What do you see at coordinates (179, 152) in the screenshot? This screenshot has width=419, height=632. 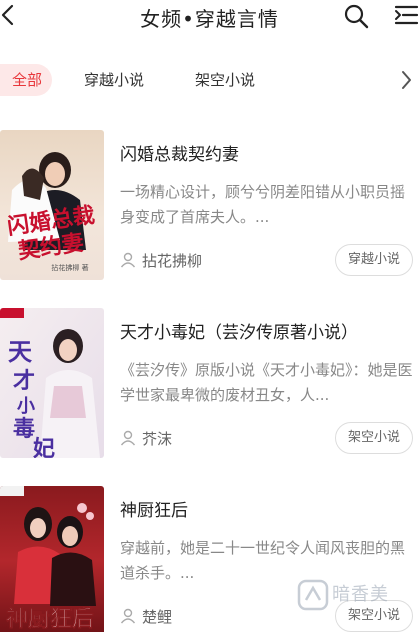 I see `book-title: 闪婚总裁契约妻` at bounding box center [179, 152].